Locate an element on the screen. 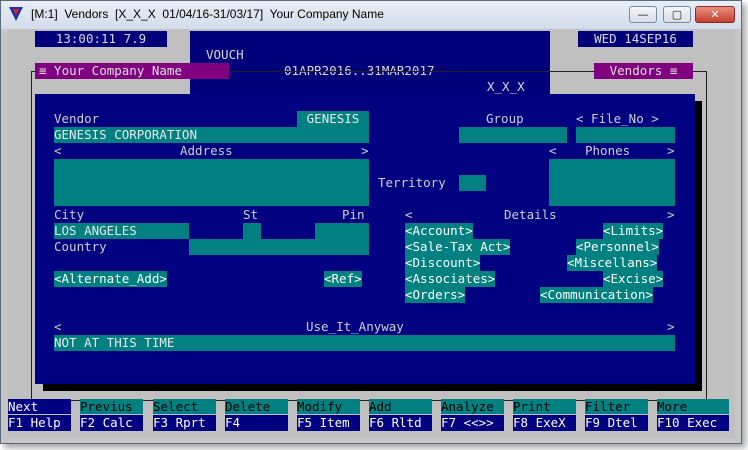  personnel-button: <Personnel> is located at coordinates (617, 247).